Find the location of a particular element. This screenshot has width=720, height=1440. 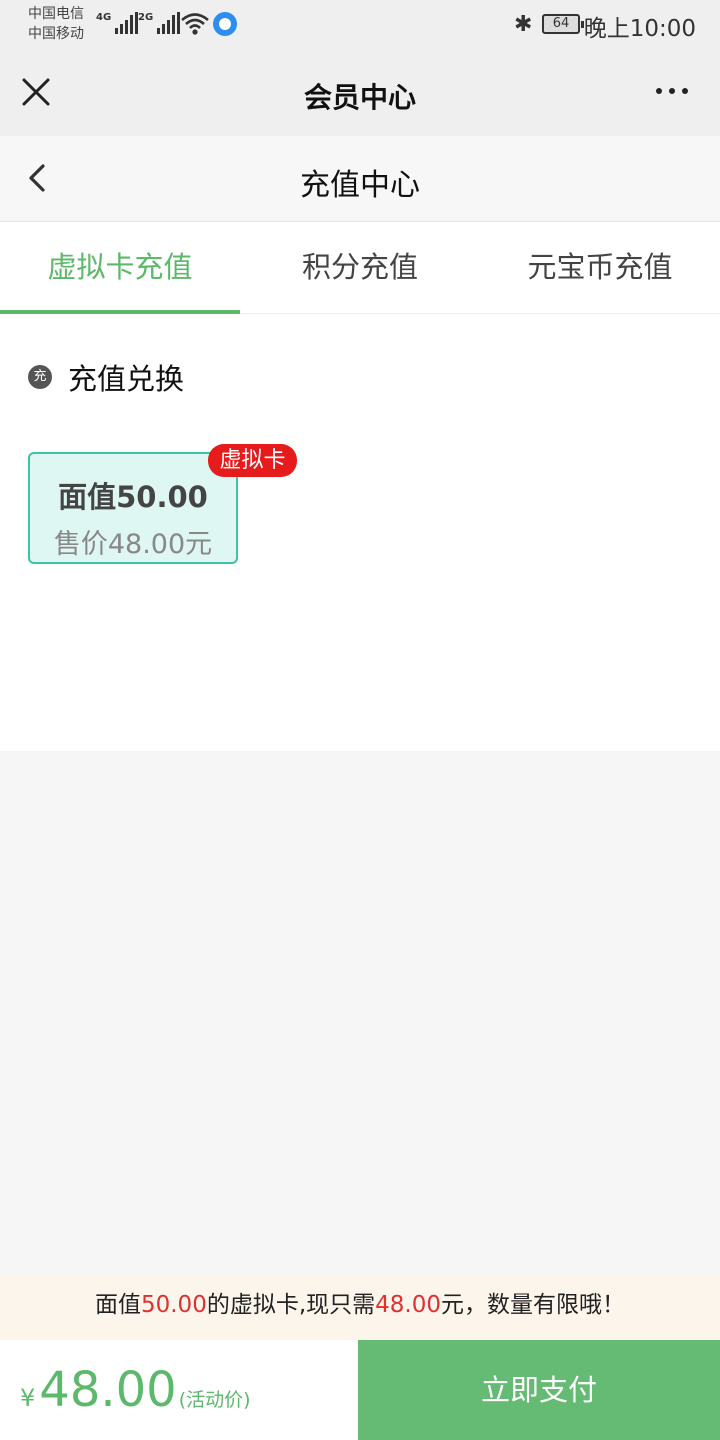

promo-prefix: 面值 is located at coordinates (117, 1305).